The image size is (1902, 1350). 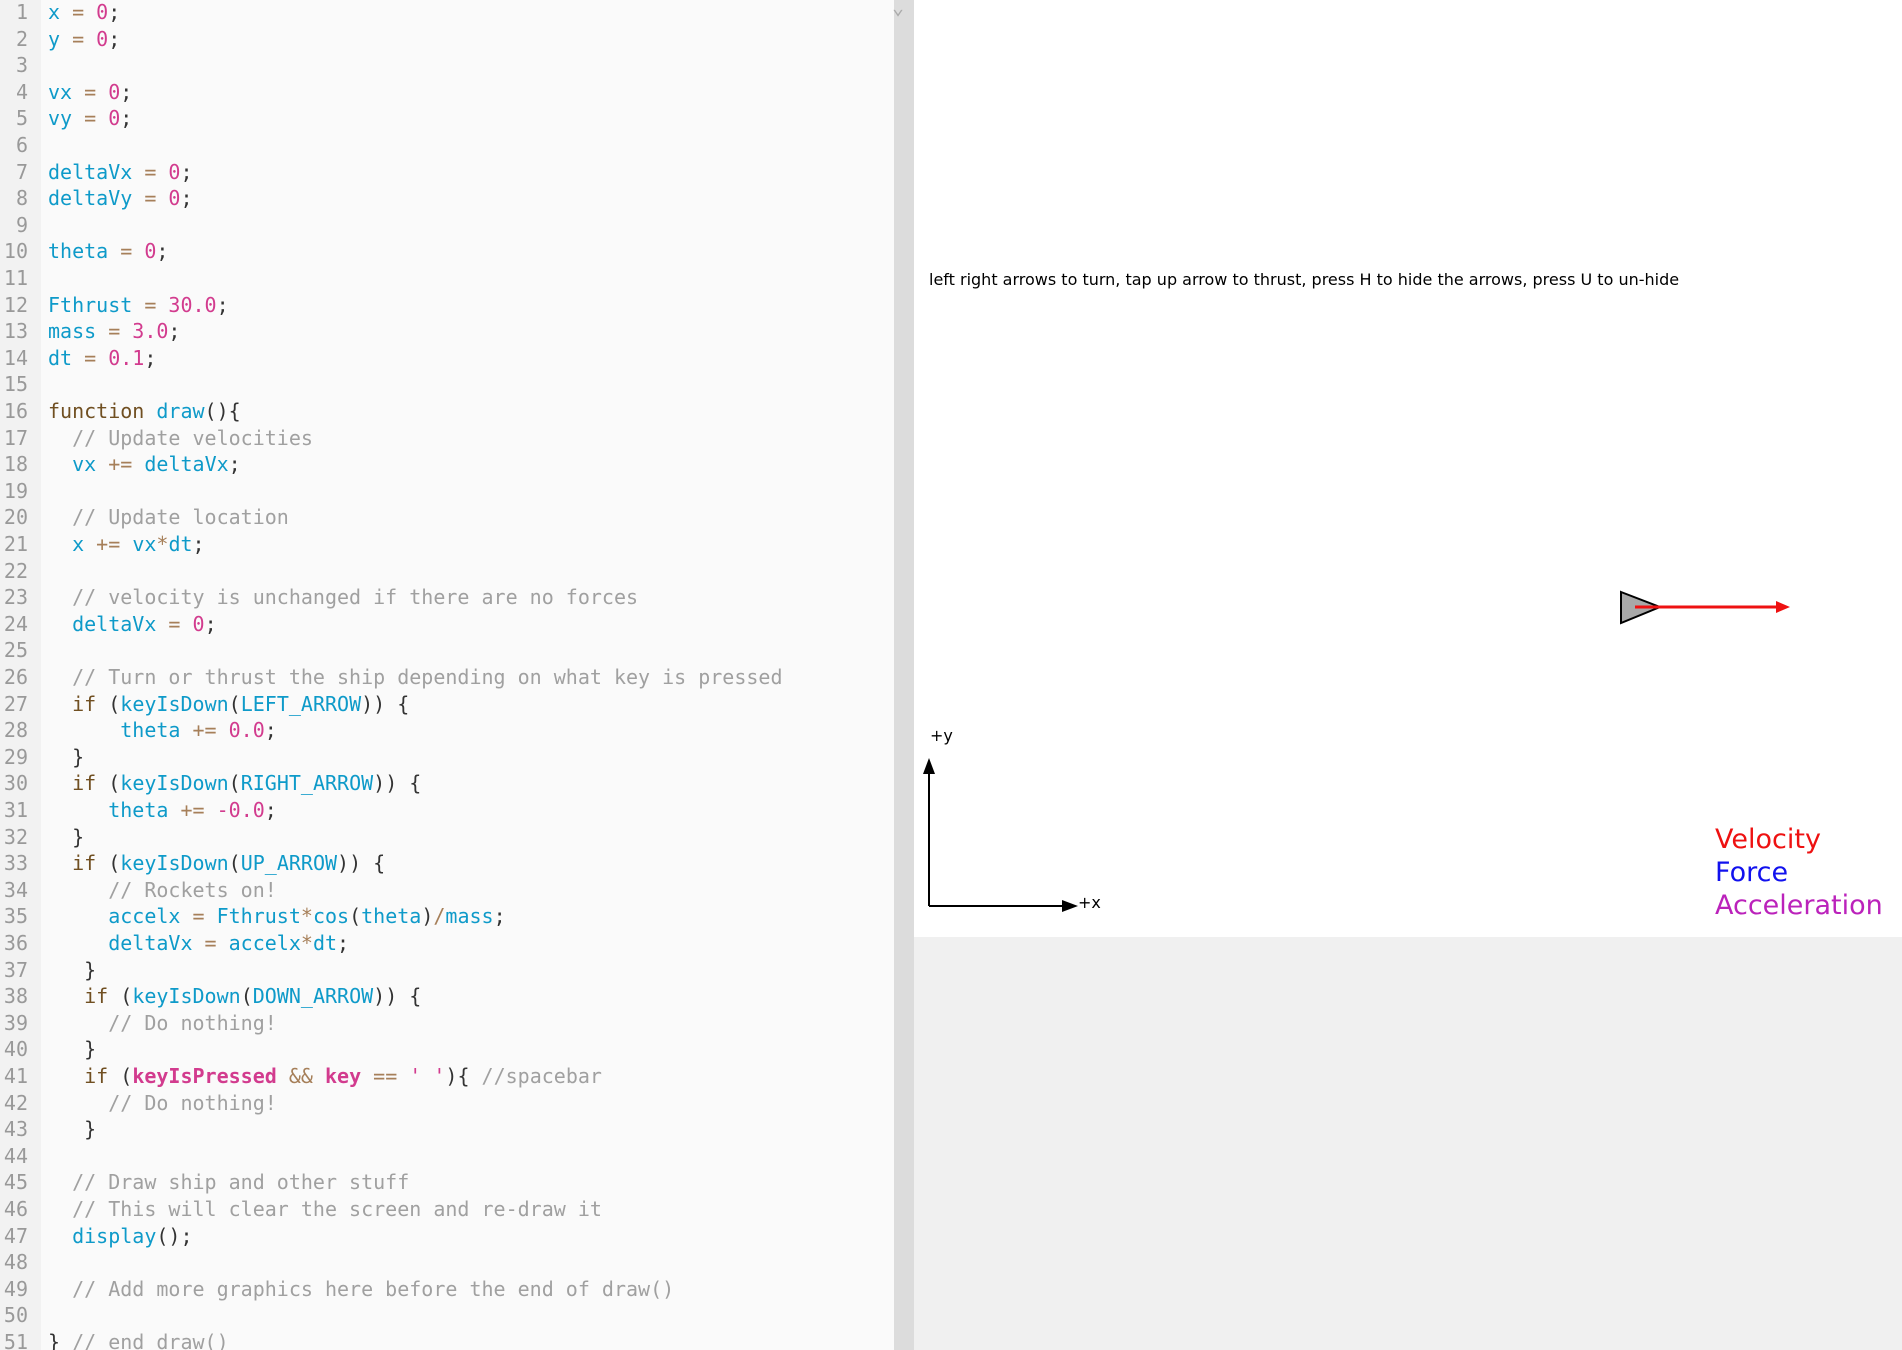 What do you see at coordinates (447, 172) in the screenshot?
I see `code-line: 7 deltaVx = 0;` at bounding box center [447, 172].